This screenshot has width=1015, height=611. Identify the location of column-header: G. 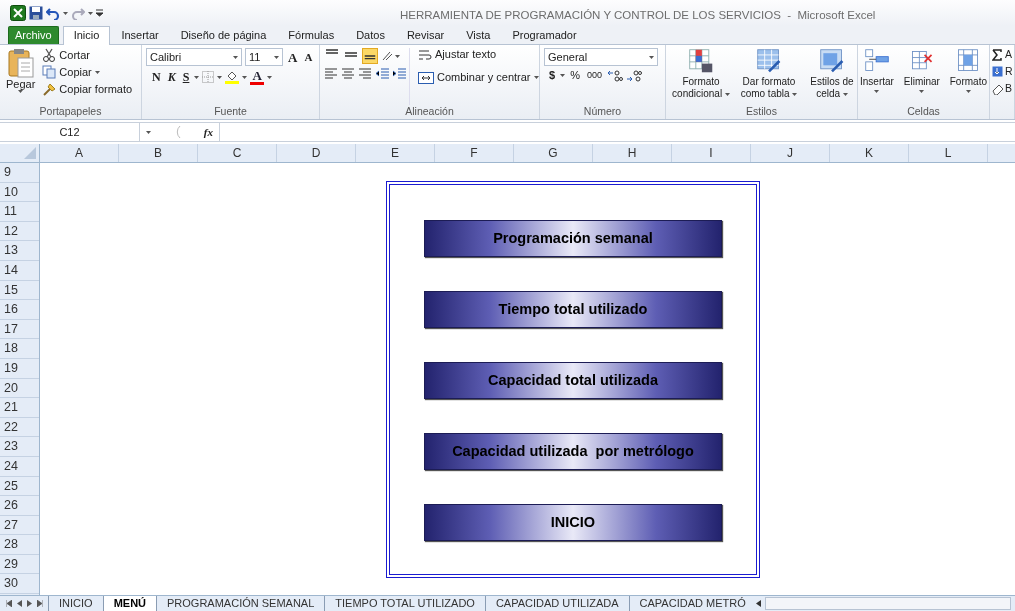
(553, 153).